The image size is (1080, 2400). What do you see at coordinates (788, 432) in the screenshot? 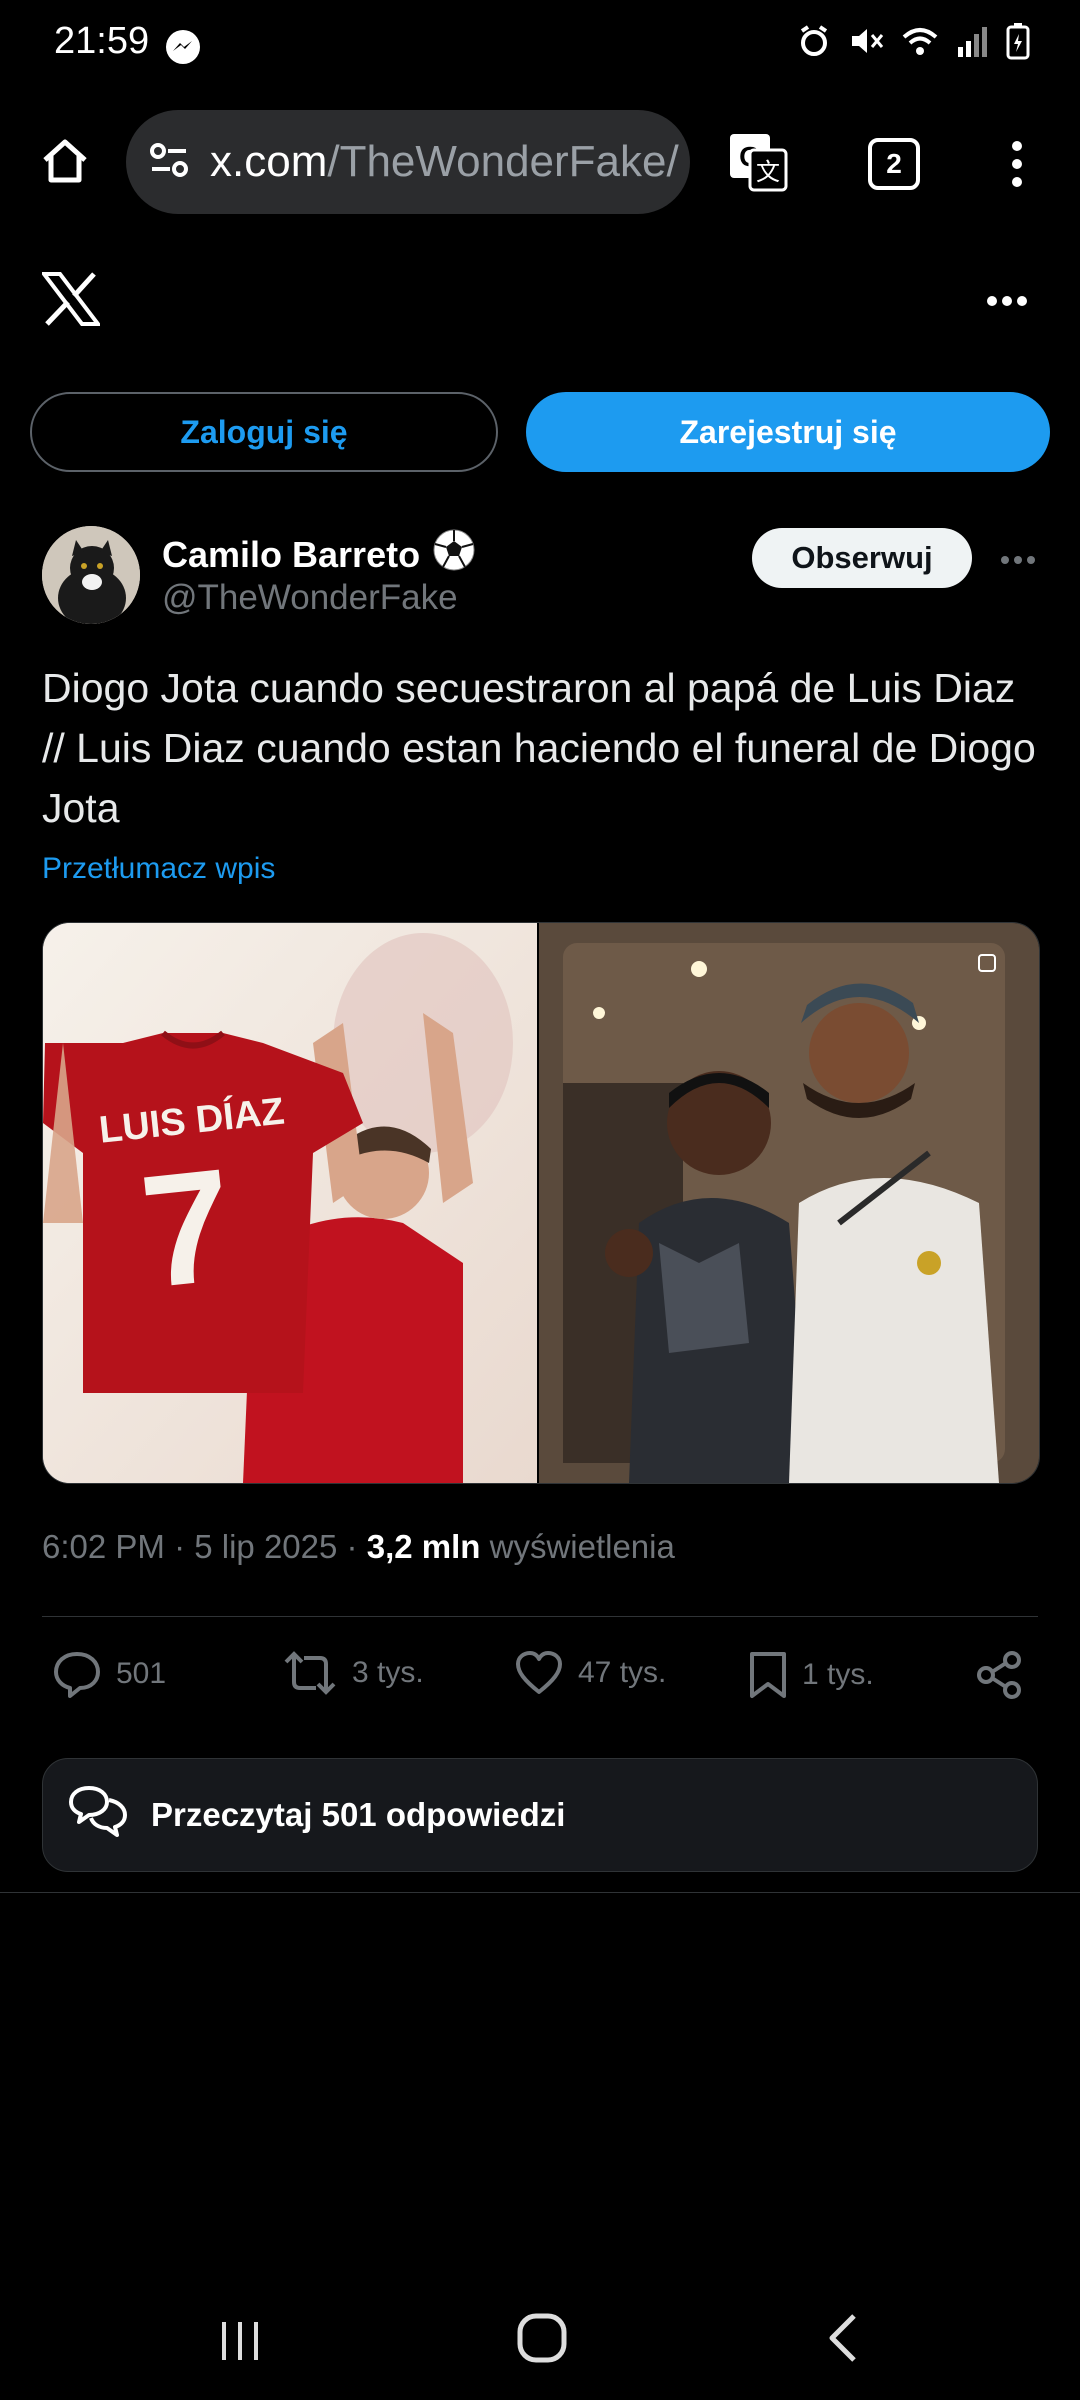
I see `signup-button: Zarejestruj się` at bounding box center [788, 432].